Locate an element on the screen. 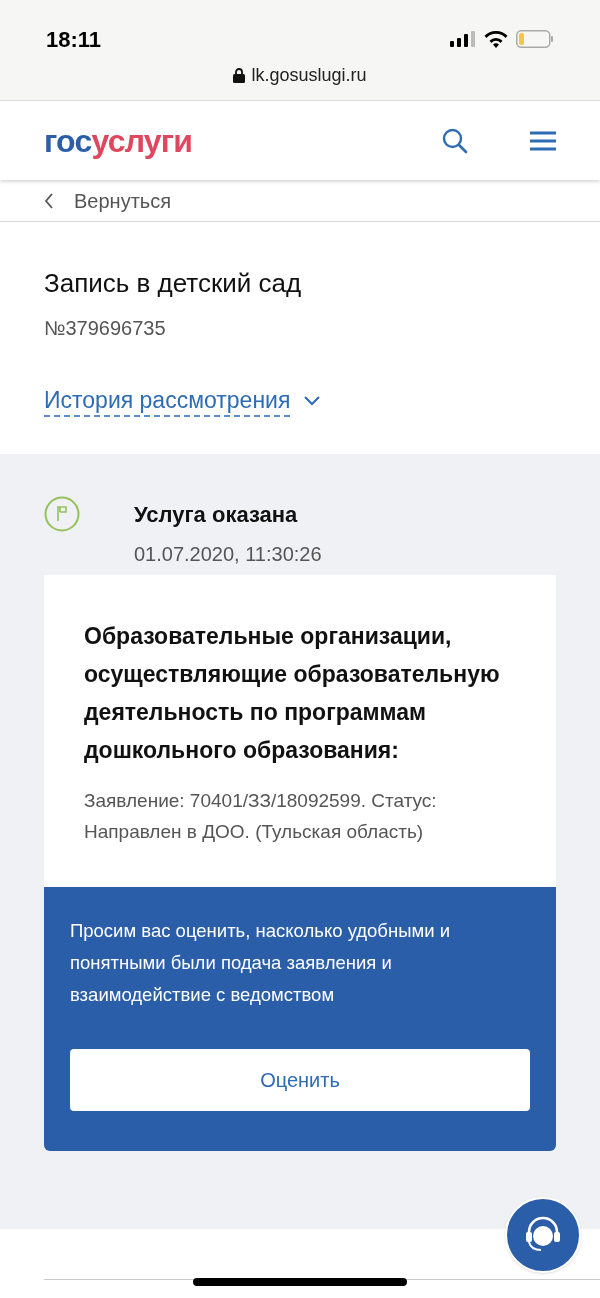 This screenshot has height=1298, width=600. status-time: 18:11 is located at coordinates (74, 39).